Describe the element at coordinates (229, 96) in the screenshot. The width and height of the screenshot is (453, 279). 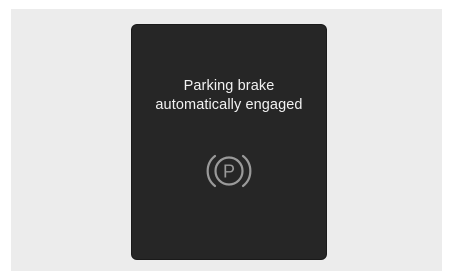
I see `warning-message: Parking brake automatically engaged` at that location.